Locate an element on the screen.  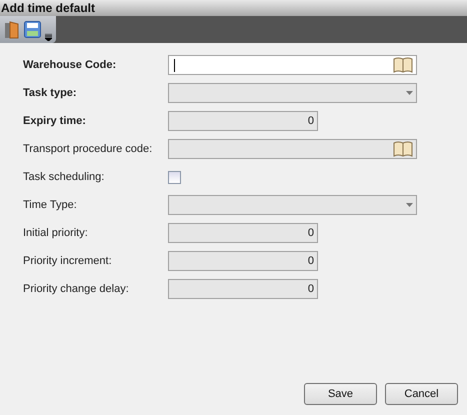
overflow-button is located at coordinates (48, 37).